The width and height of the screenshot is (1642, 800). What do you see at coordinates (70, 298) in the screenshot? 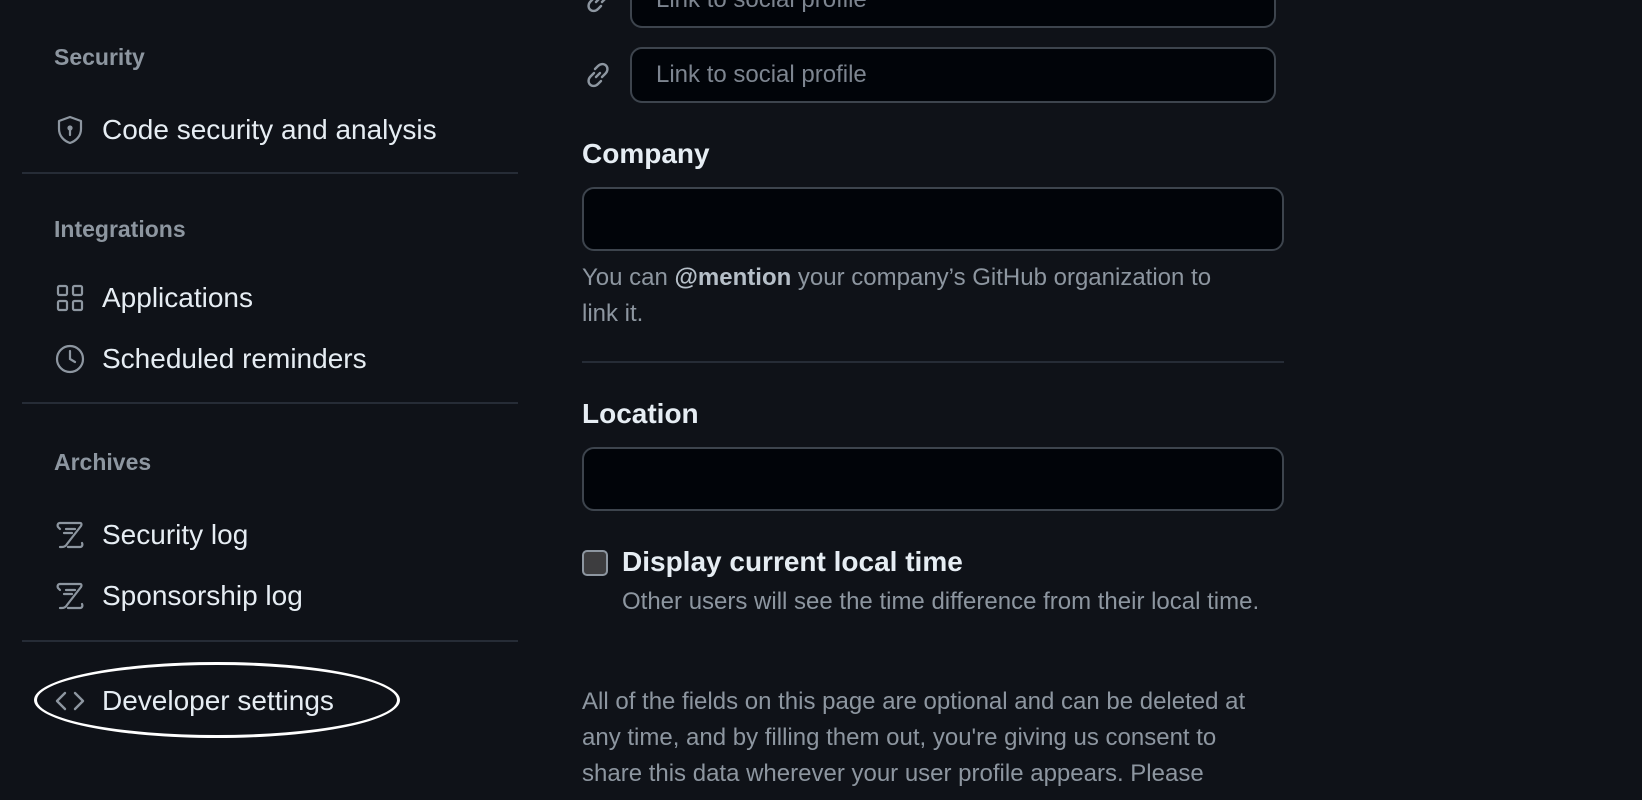
I see `apps-grid-icon` at bounding box center [70, 298].